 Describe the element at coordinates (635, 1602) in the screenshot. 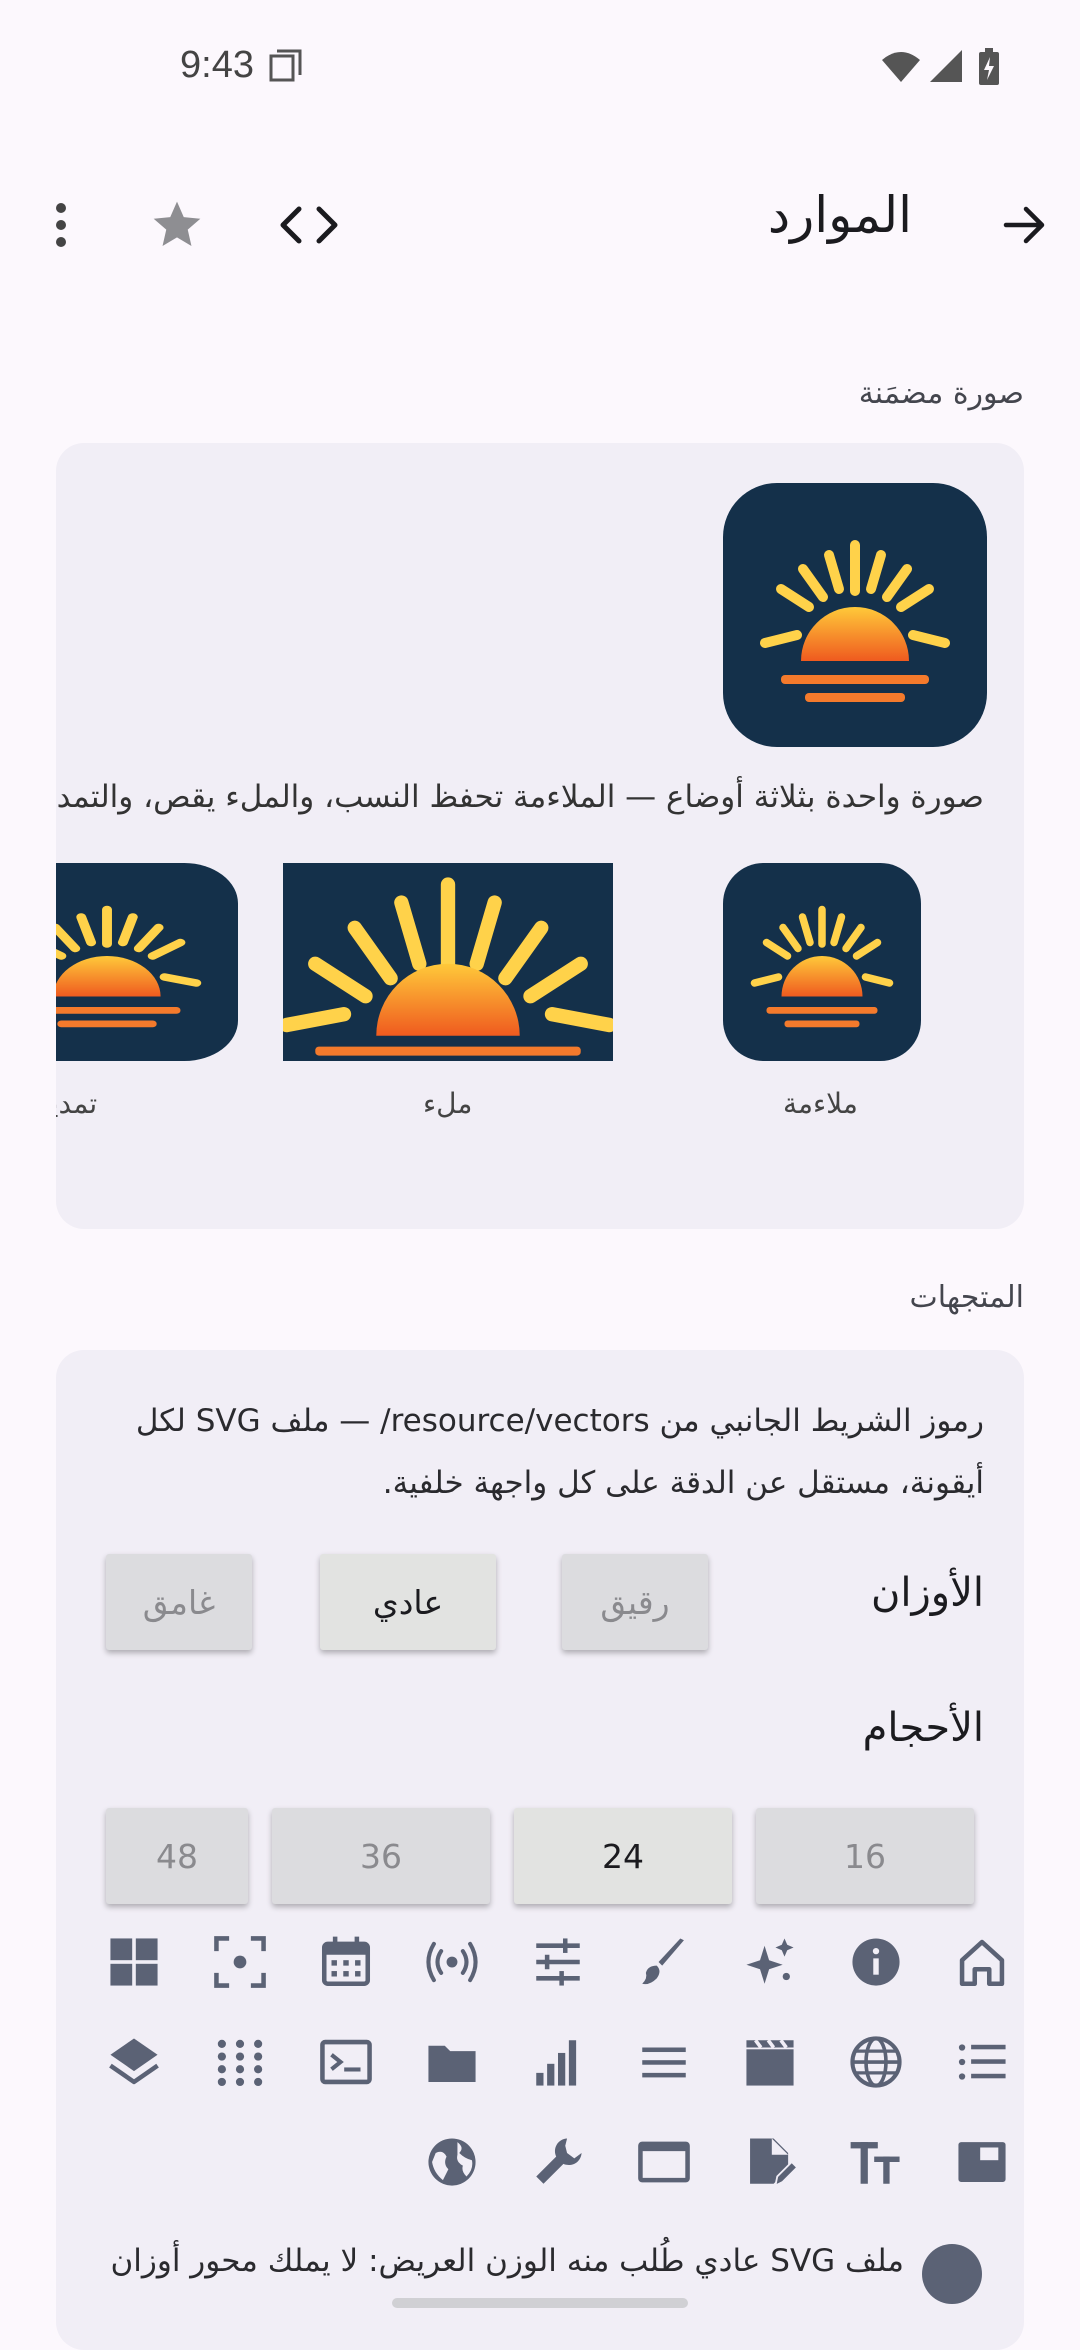

I see `weight-thin-button: رقيق` at that location.